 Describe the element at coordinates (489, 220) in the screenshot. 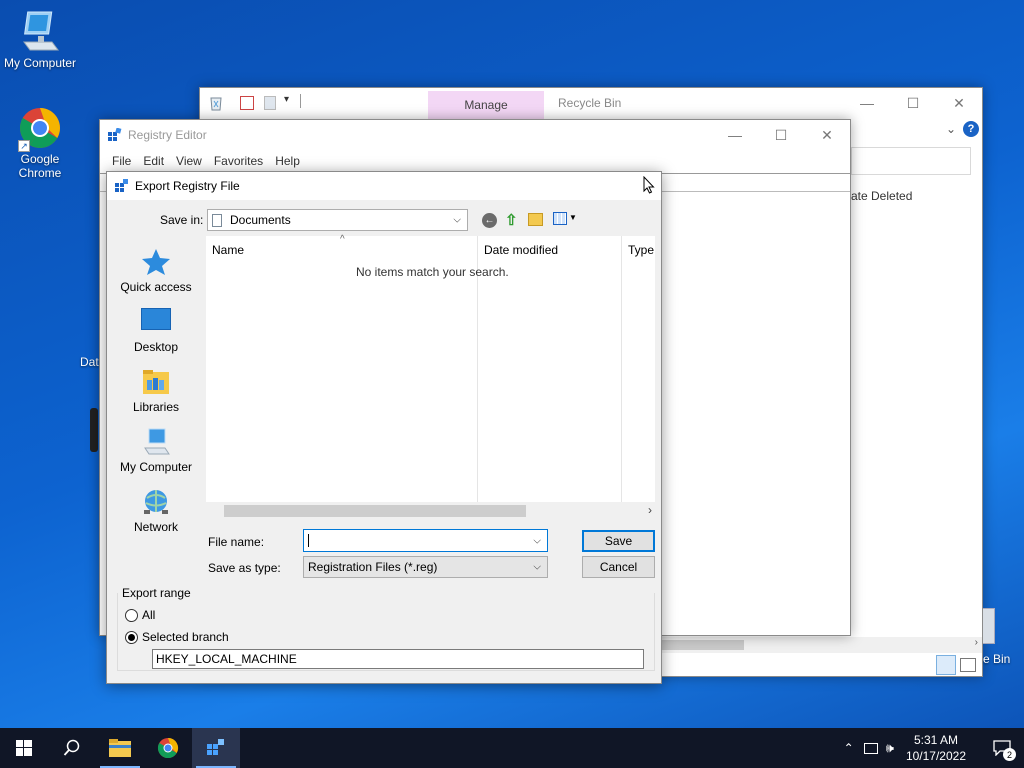

I see `back-icon: ←` at that location.